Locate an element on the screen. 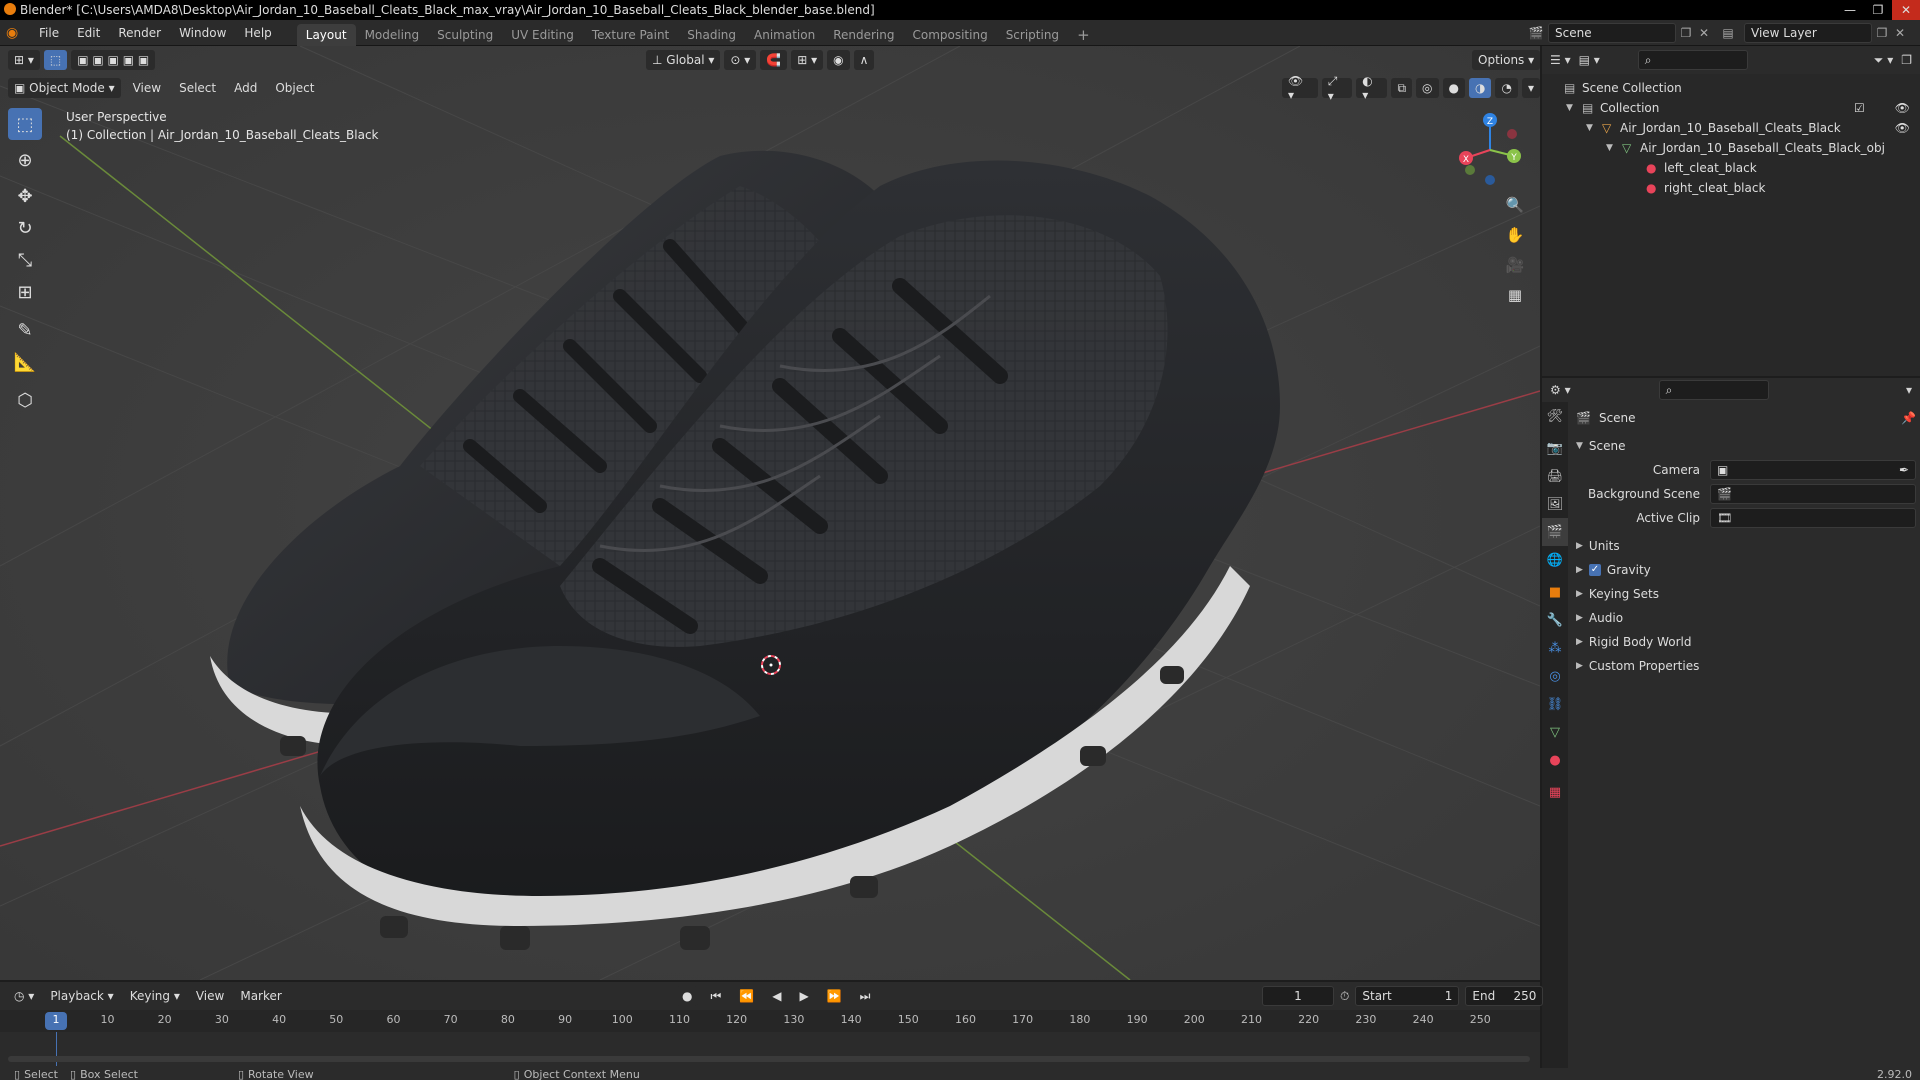 The width and height of the screenshot is (1920, 1080). outliner-row-right-cleat: ● right_cleat_black is located at coordinates (1731, 188).